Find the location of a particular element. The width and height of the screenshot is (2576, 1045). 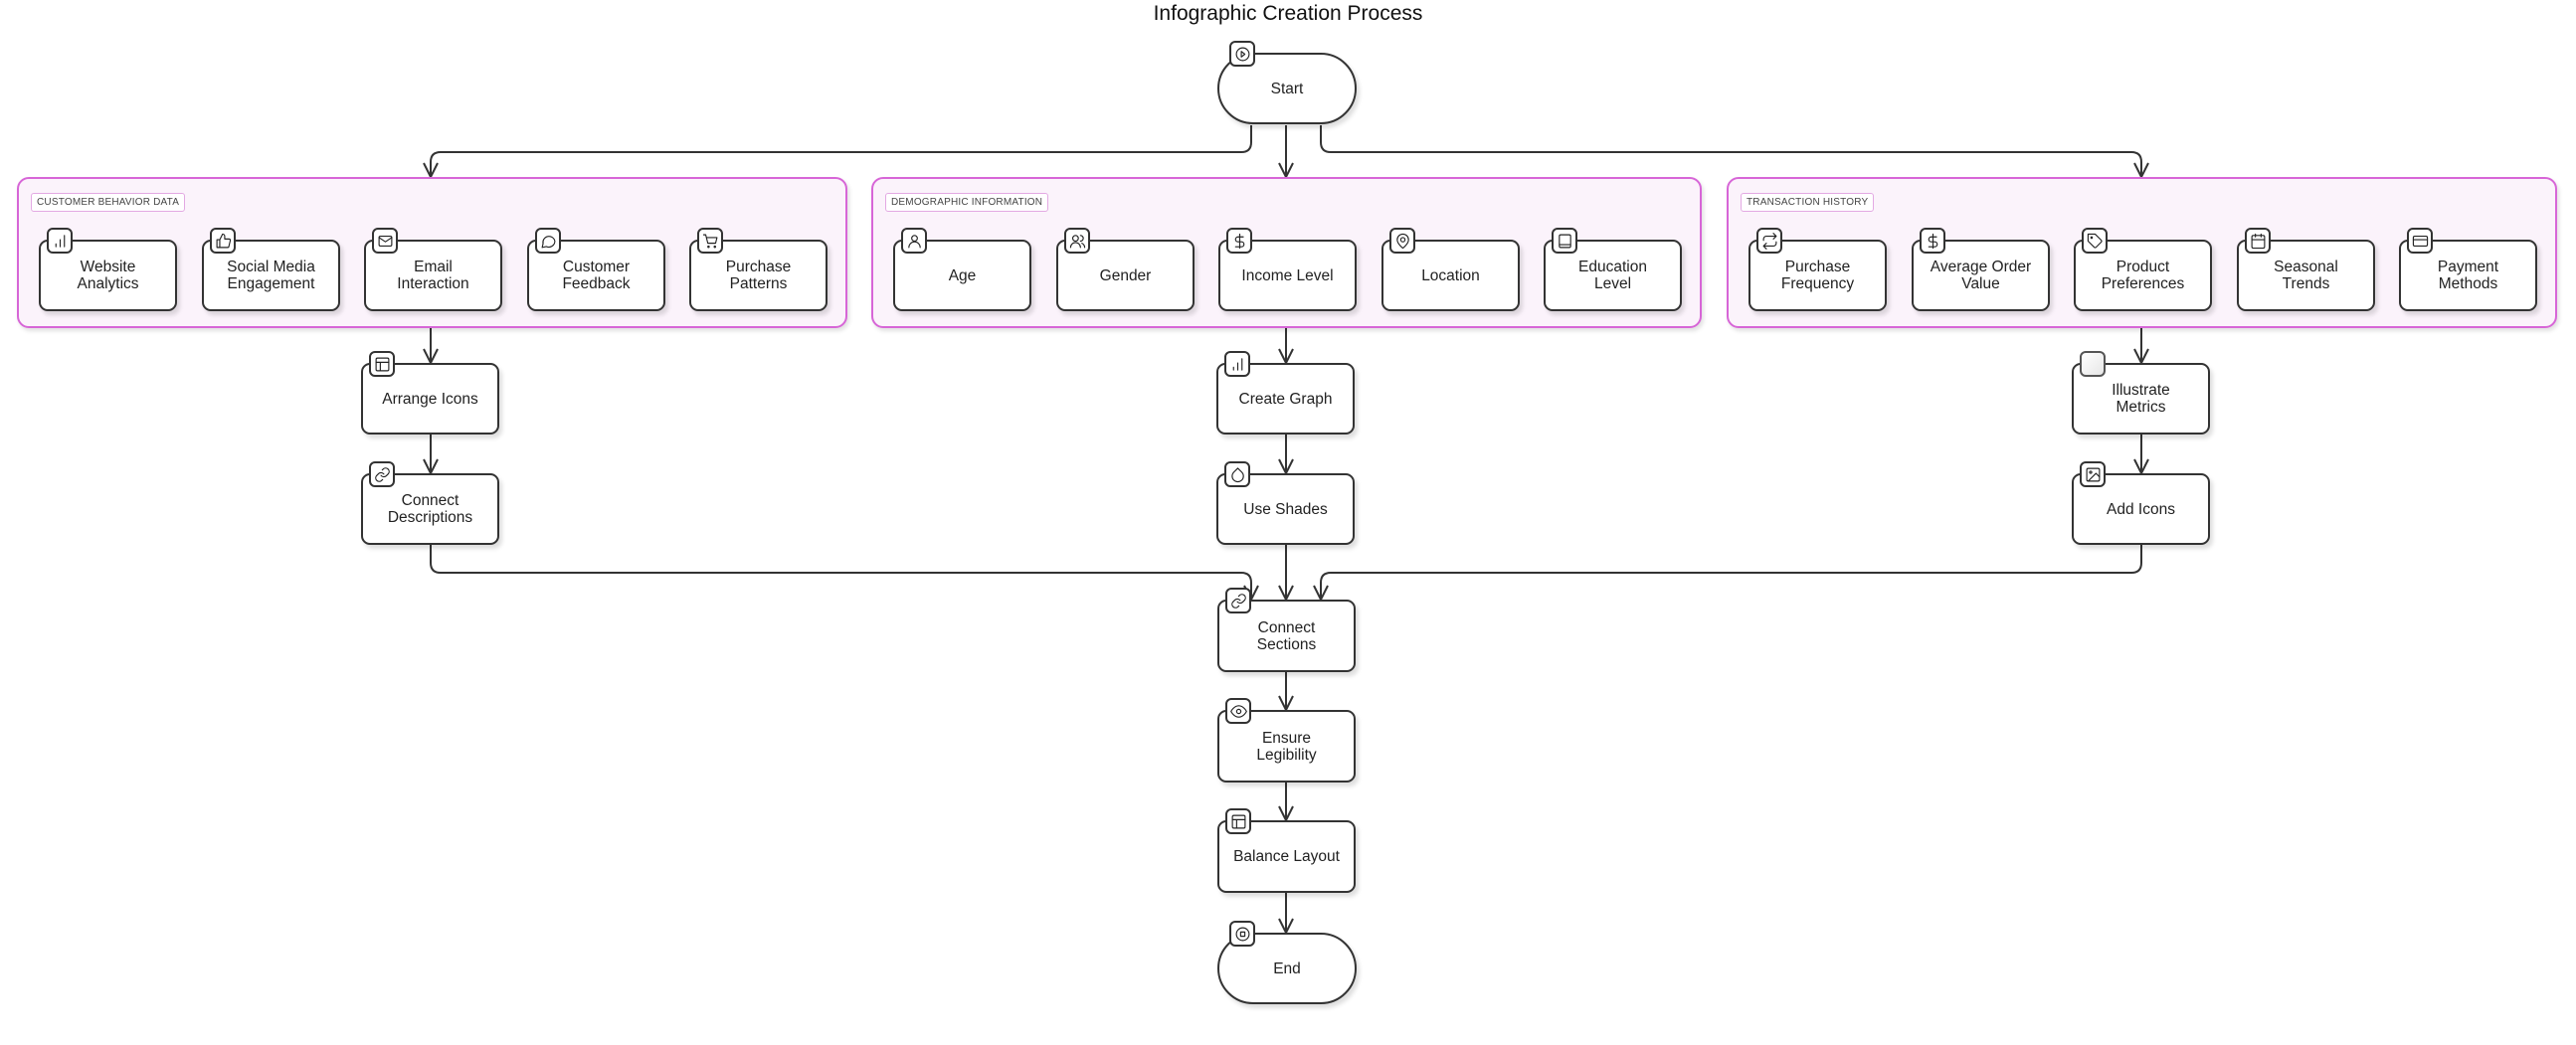

node-website-analytics: Website Analytics is located at coordinates (108, 269).